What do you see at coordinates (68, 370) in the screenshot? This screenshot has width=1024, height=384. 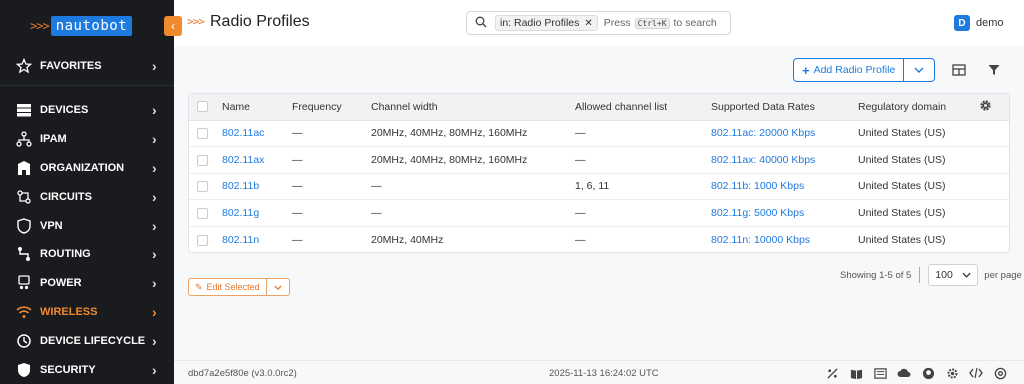 I see `sidebar-item-label: SECURITY` at bounding box center [68, 370].